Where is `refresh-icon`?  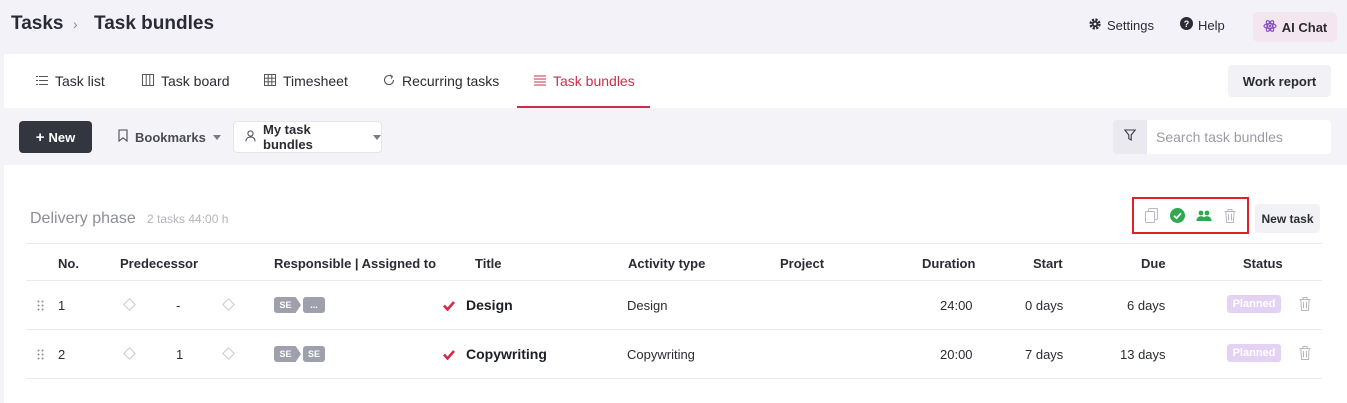 refresh-icon is located at coordinates (389, 81).